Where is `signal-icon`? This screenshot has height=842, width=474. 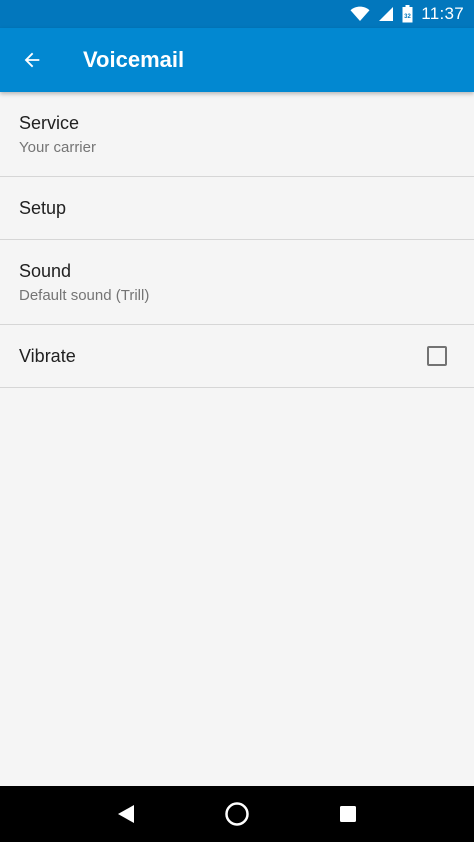 signal-icon is located at coordinates (386, 14).